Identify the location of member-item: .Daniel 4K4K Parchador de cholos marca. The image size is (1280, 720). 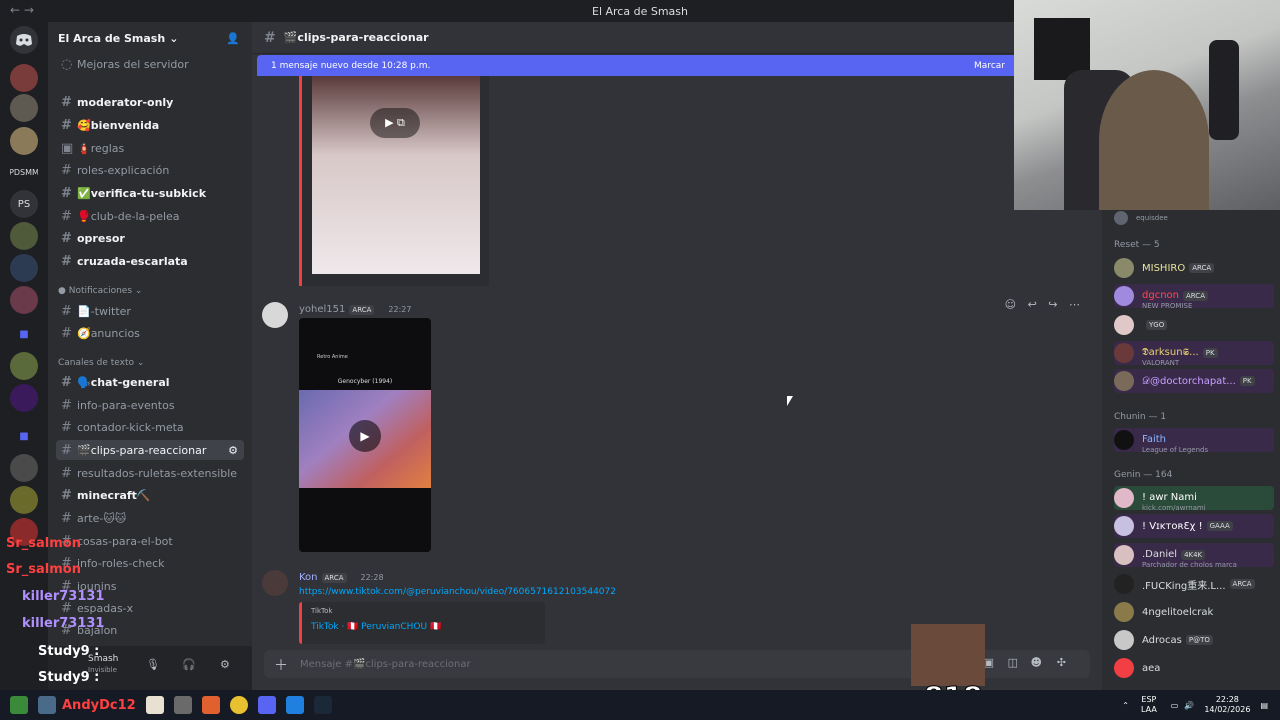
(1194, 556).